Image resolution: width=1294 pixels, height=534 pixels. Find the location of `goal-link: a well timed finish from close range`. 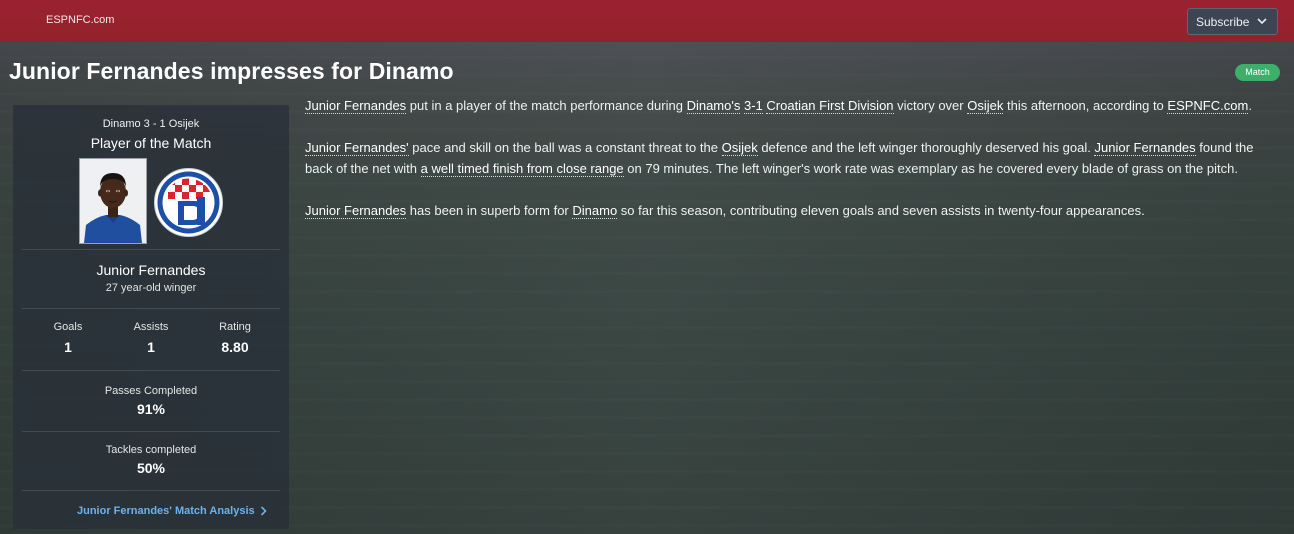

goal-link: a well timed finish from close range is located at coordinates (522, 169).